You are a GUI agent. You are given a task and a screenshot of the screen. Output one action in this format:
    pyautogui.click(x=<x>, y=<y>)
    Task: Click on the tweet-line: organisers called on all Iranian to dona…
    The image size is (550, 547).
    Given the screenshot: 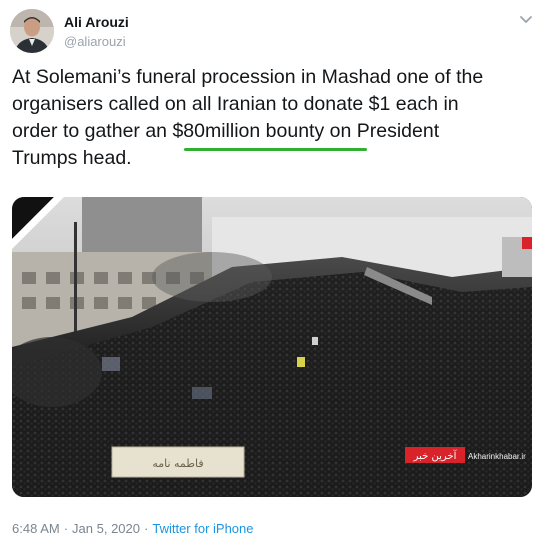 What is the action you would take?
    pyautogui.click(x=235, y=104)
    